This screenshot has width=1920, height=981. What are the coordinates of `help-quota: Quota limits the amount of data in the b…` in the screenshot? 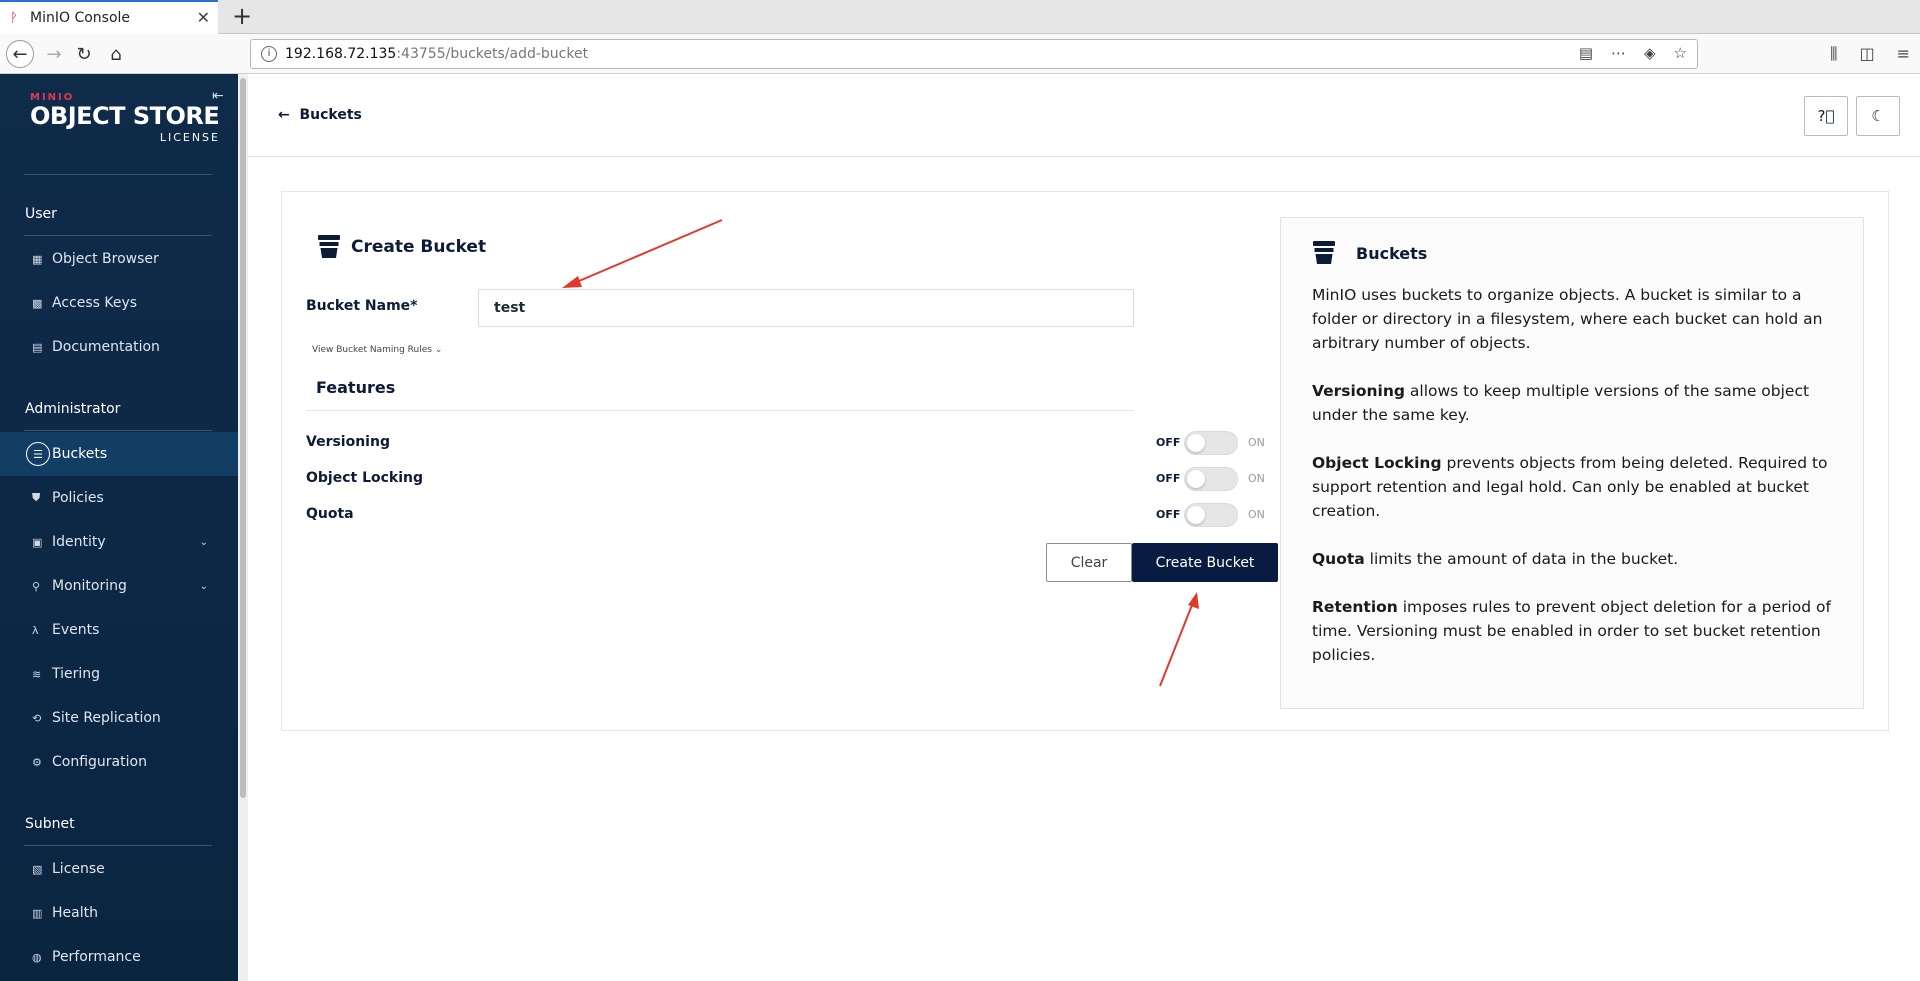 It's located at (1495, 559).